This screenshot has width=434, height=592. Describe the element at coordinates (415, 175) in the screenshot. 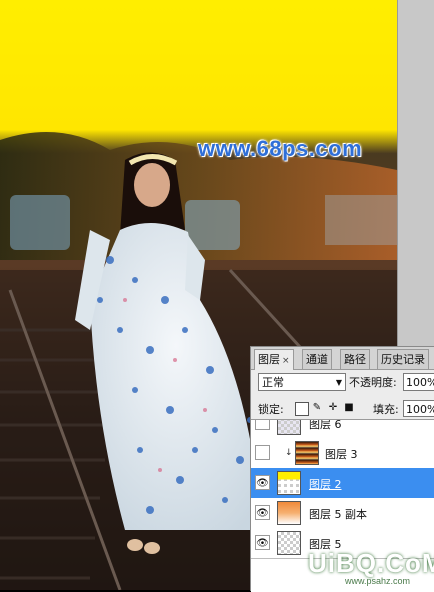

I see `canvas-scroll-area` at that location.